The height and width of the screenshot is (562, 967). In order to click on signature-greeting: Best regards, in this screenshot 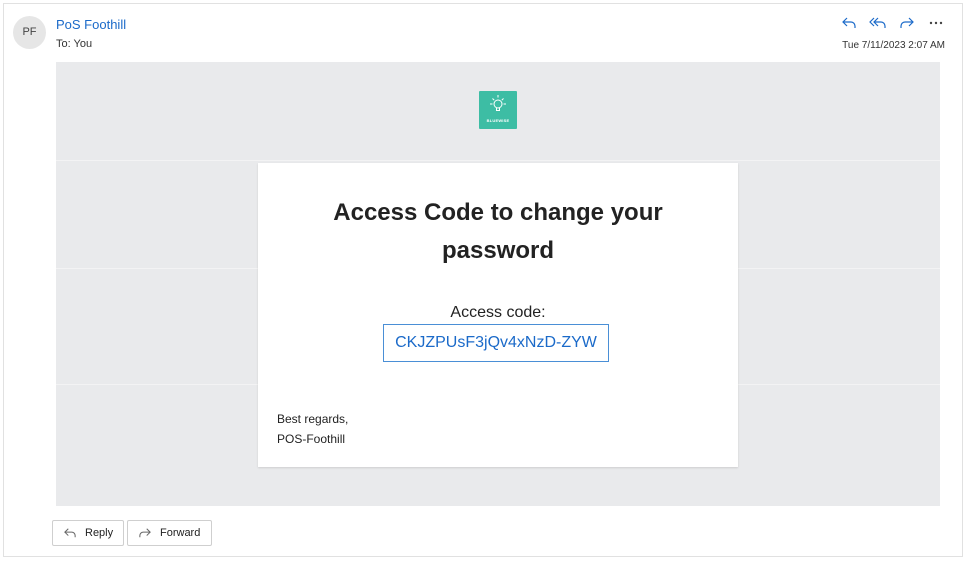, I will do `click(313, 419)`.